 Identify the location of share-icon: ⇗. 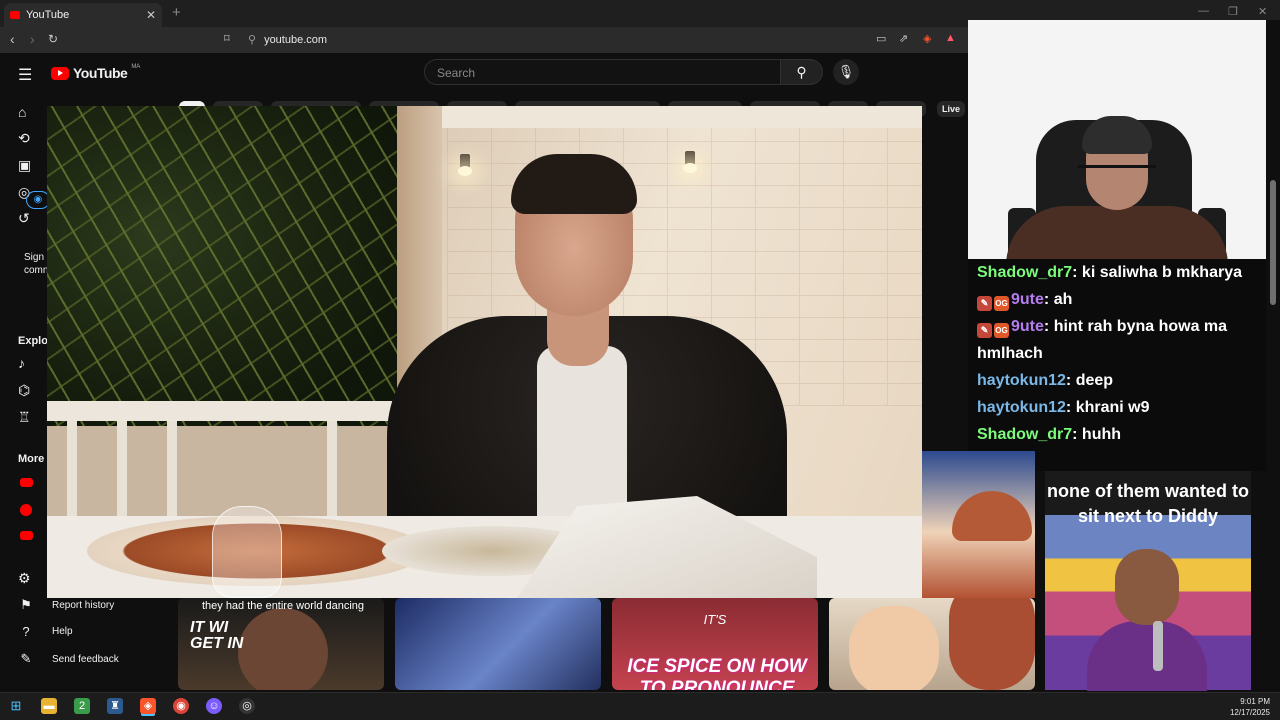
(903, 38).